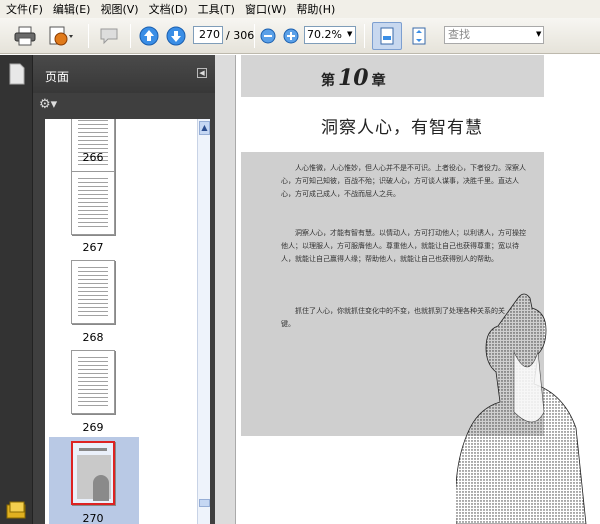 This screenshot has width=600, height=524. I want to click on page-total: / 306, so click(240, 35).